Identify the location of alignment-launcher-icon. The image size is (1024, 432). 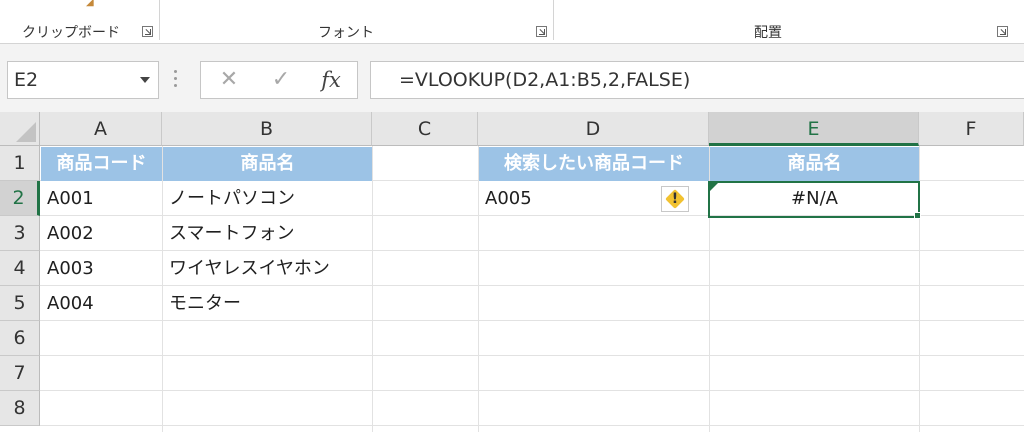
(1002, 31).